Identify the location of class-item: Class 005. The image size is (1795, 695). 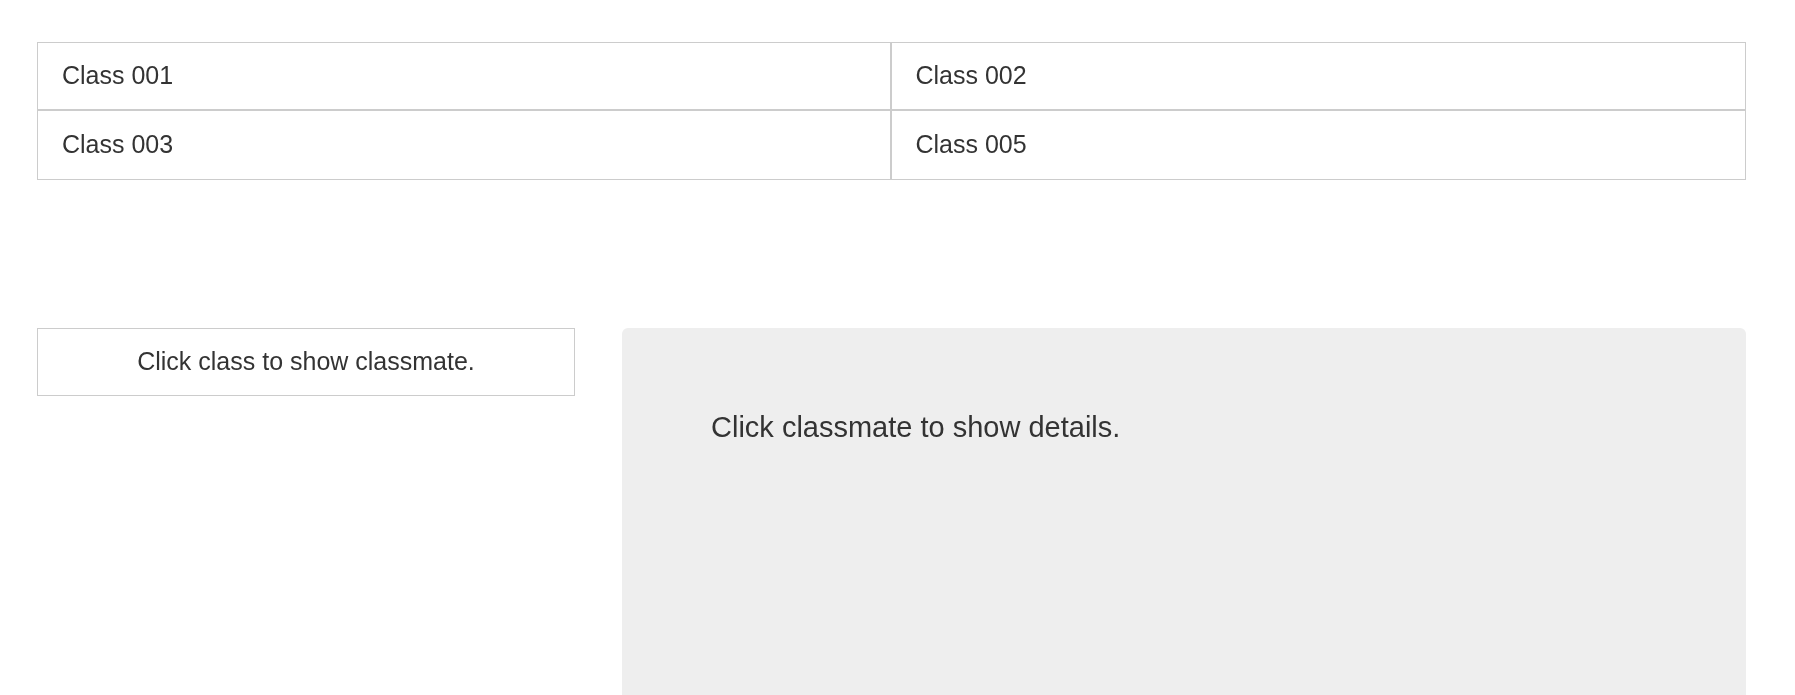
(971, 145).